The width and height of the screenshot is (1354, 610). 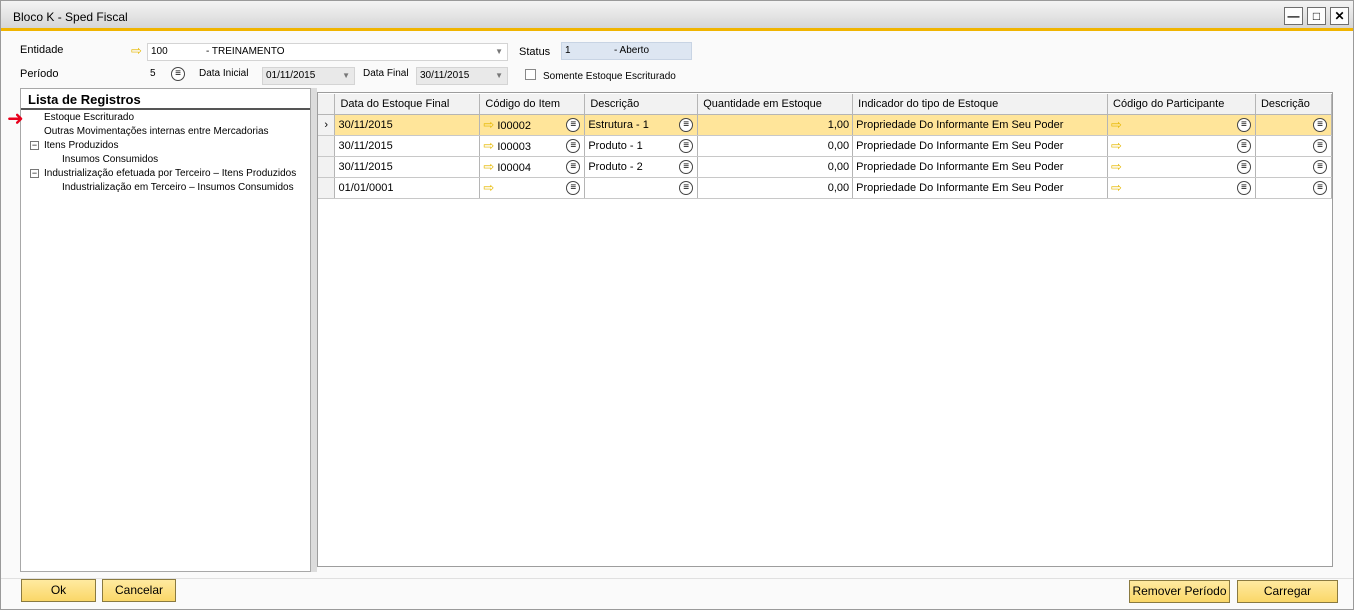 What do you see at coordinates (81, 145) in the screenshot?
I see `tree-item-itens-produzidos: Itens Produzidos` at bounding box center [81, 145].